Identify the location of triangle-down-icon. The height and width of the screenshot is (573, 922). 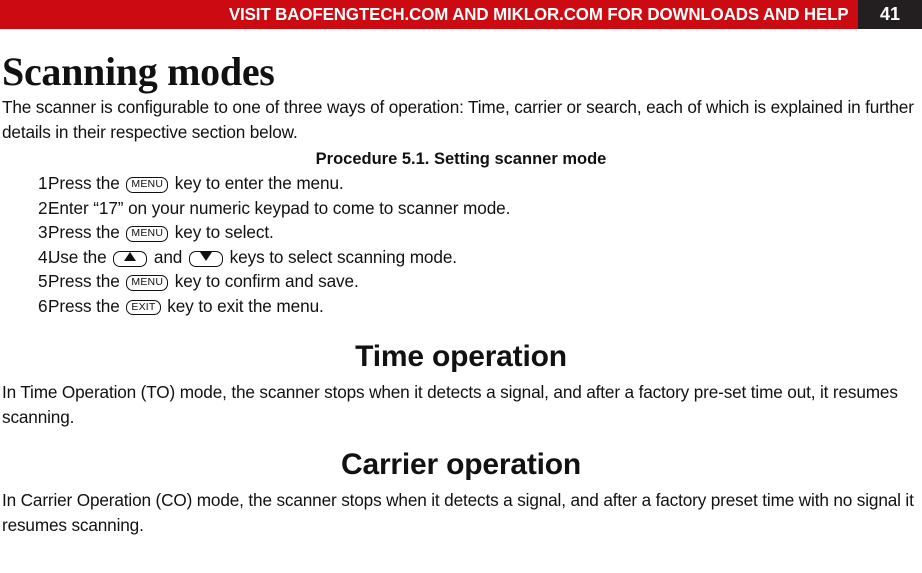
(205, 256).